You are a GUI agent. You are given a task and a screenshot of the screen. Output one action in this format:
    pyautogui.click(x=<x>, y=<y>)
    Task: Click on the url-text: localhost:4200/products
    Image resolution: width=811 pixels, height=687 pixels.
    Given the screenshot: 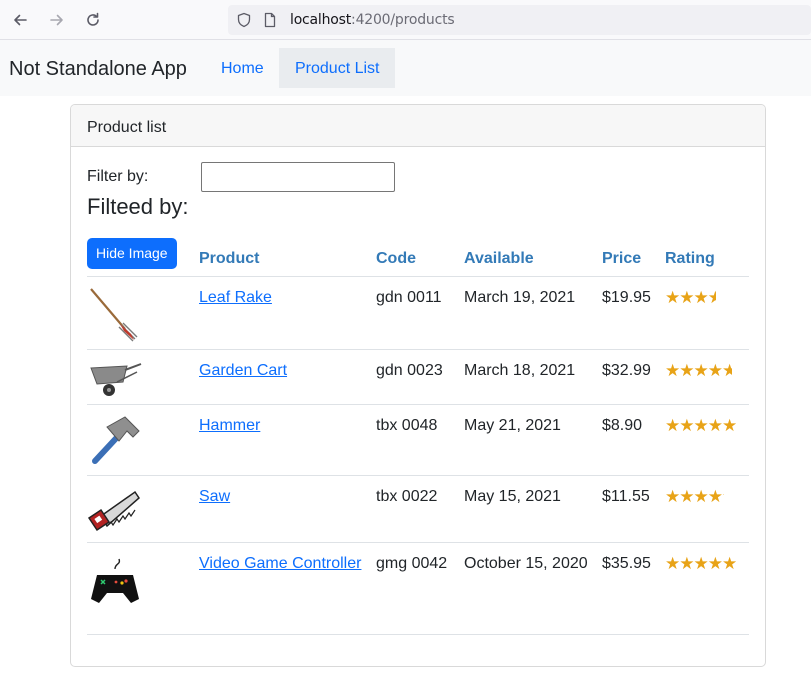 What is the action you would take?
    pyautogui.click(x=372, y=20)
    